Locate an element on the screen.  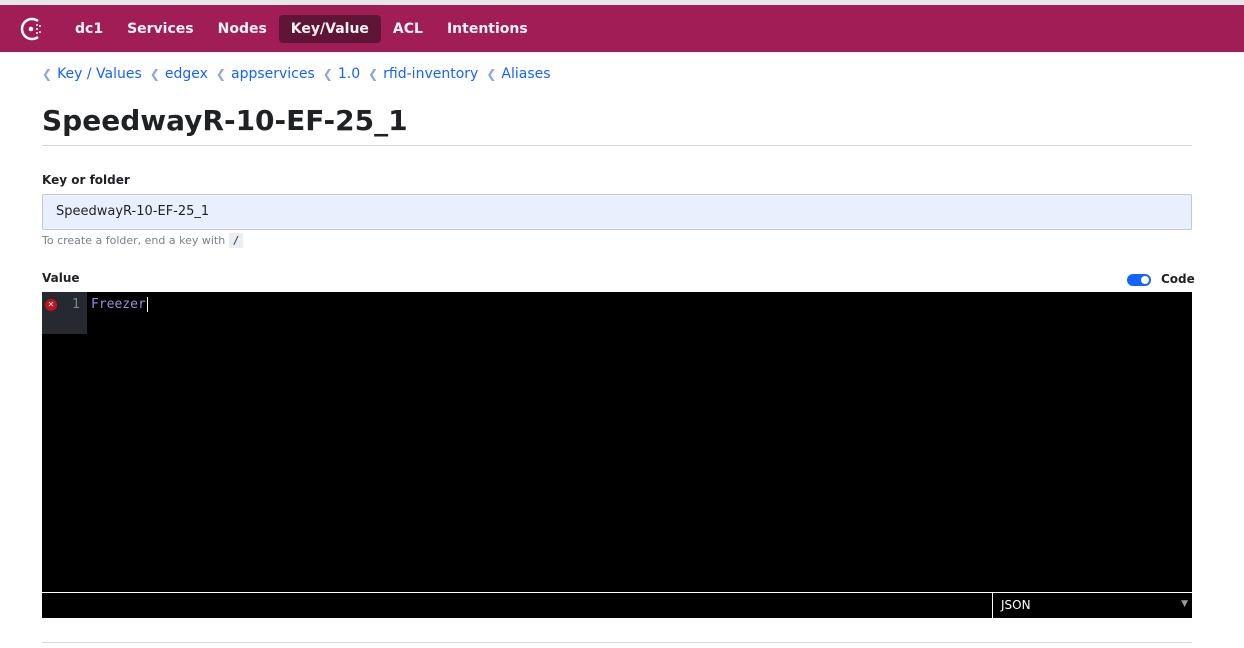
breadcrumb-link: ❮ Aliases is located at coordinates (518, 74).